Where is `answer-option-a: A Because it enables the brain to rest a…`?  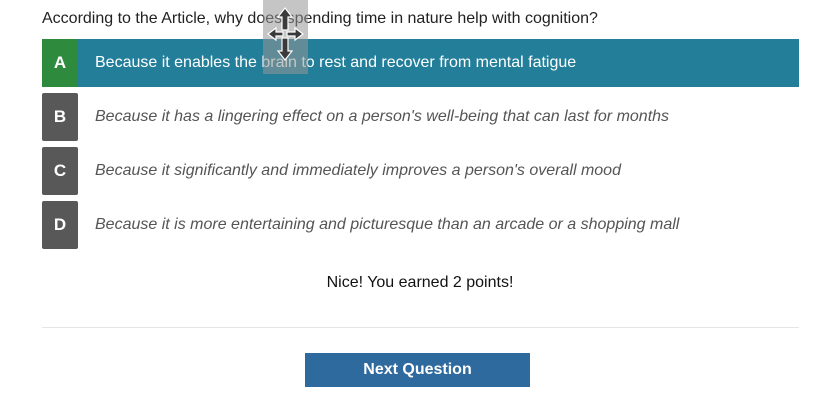 answer-option-a: A Because it enables the brain to rest a… is located at coordinates (420, 63).